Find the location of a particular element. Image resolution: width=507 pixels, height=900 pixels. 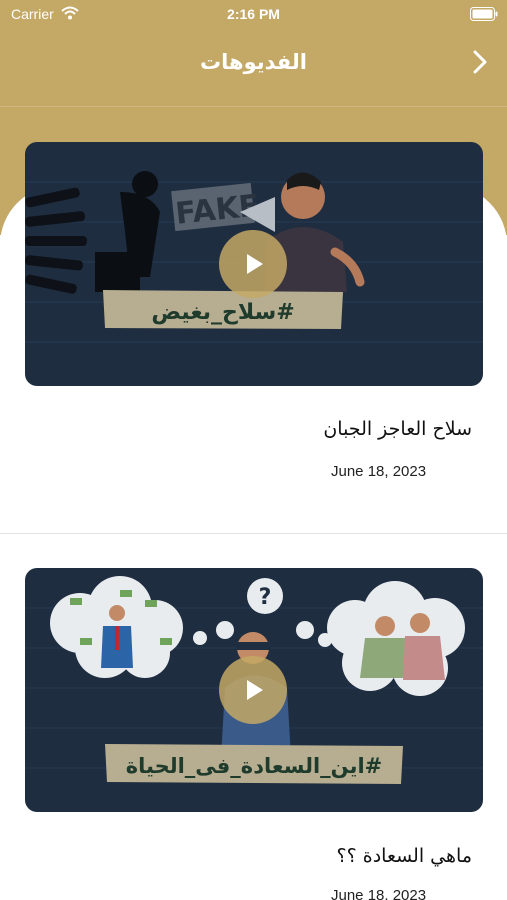

card-separator is located at coordinates (253, 533).